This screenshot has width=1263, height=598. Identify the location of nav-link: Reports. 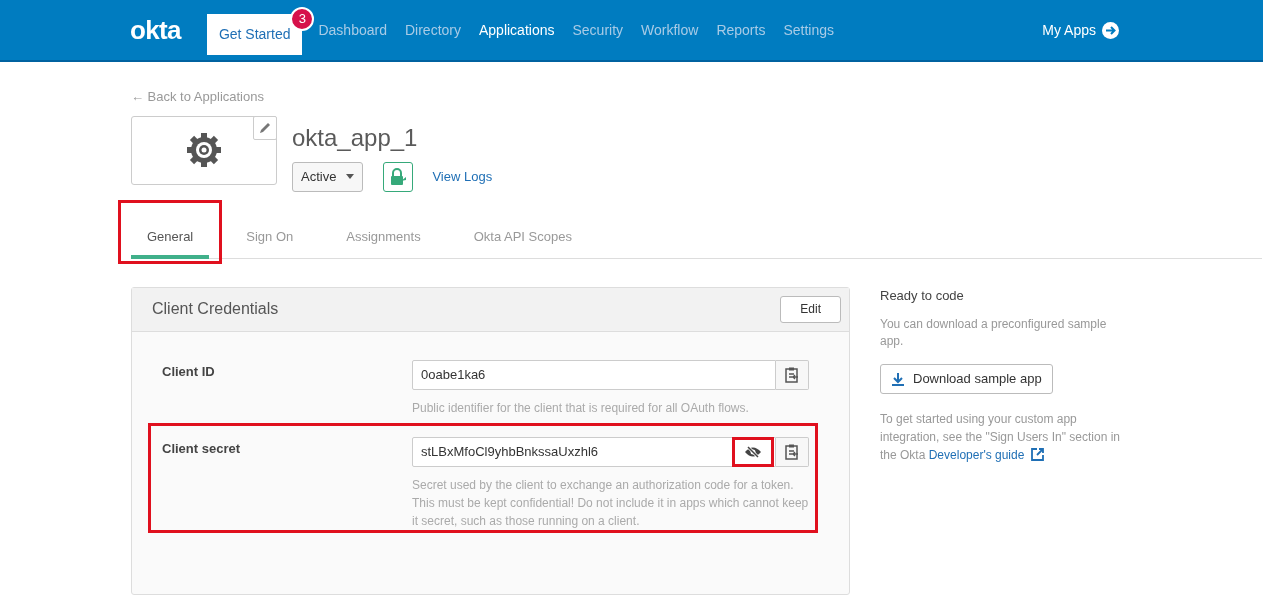
(741, 30).